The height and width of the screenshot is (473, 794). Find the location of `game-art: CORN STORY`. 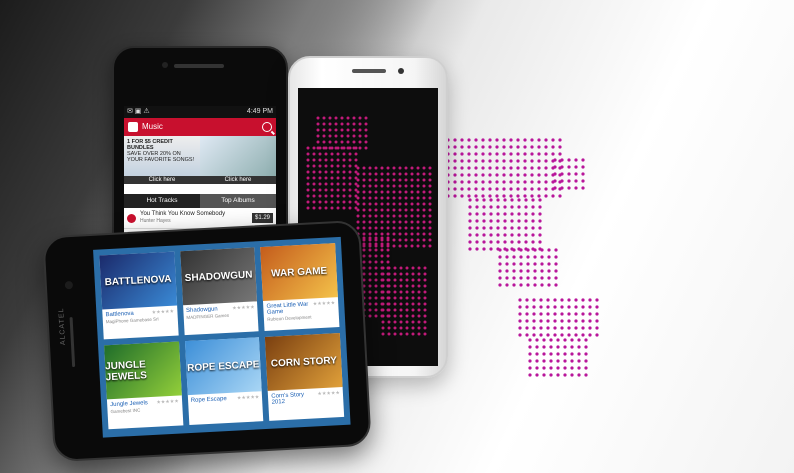

game-art: CORN STORY is located at coordinates (304, 362).